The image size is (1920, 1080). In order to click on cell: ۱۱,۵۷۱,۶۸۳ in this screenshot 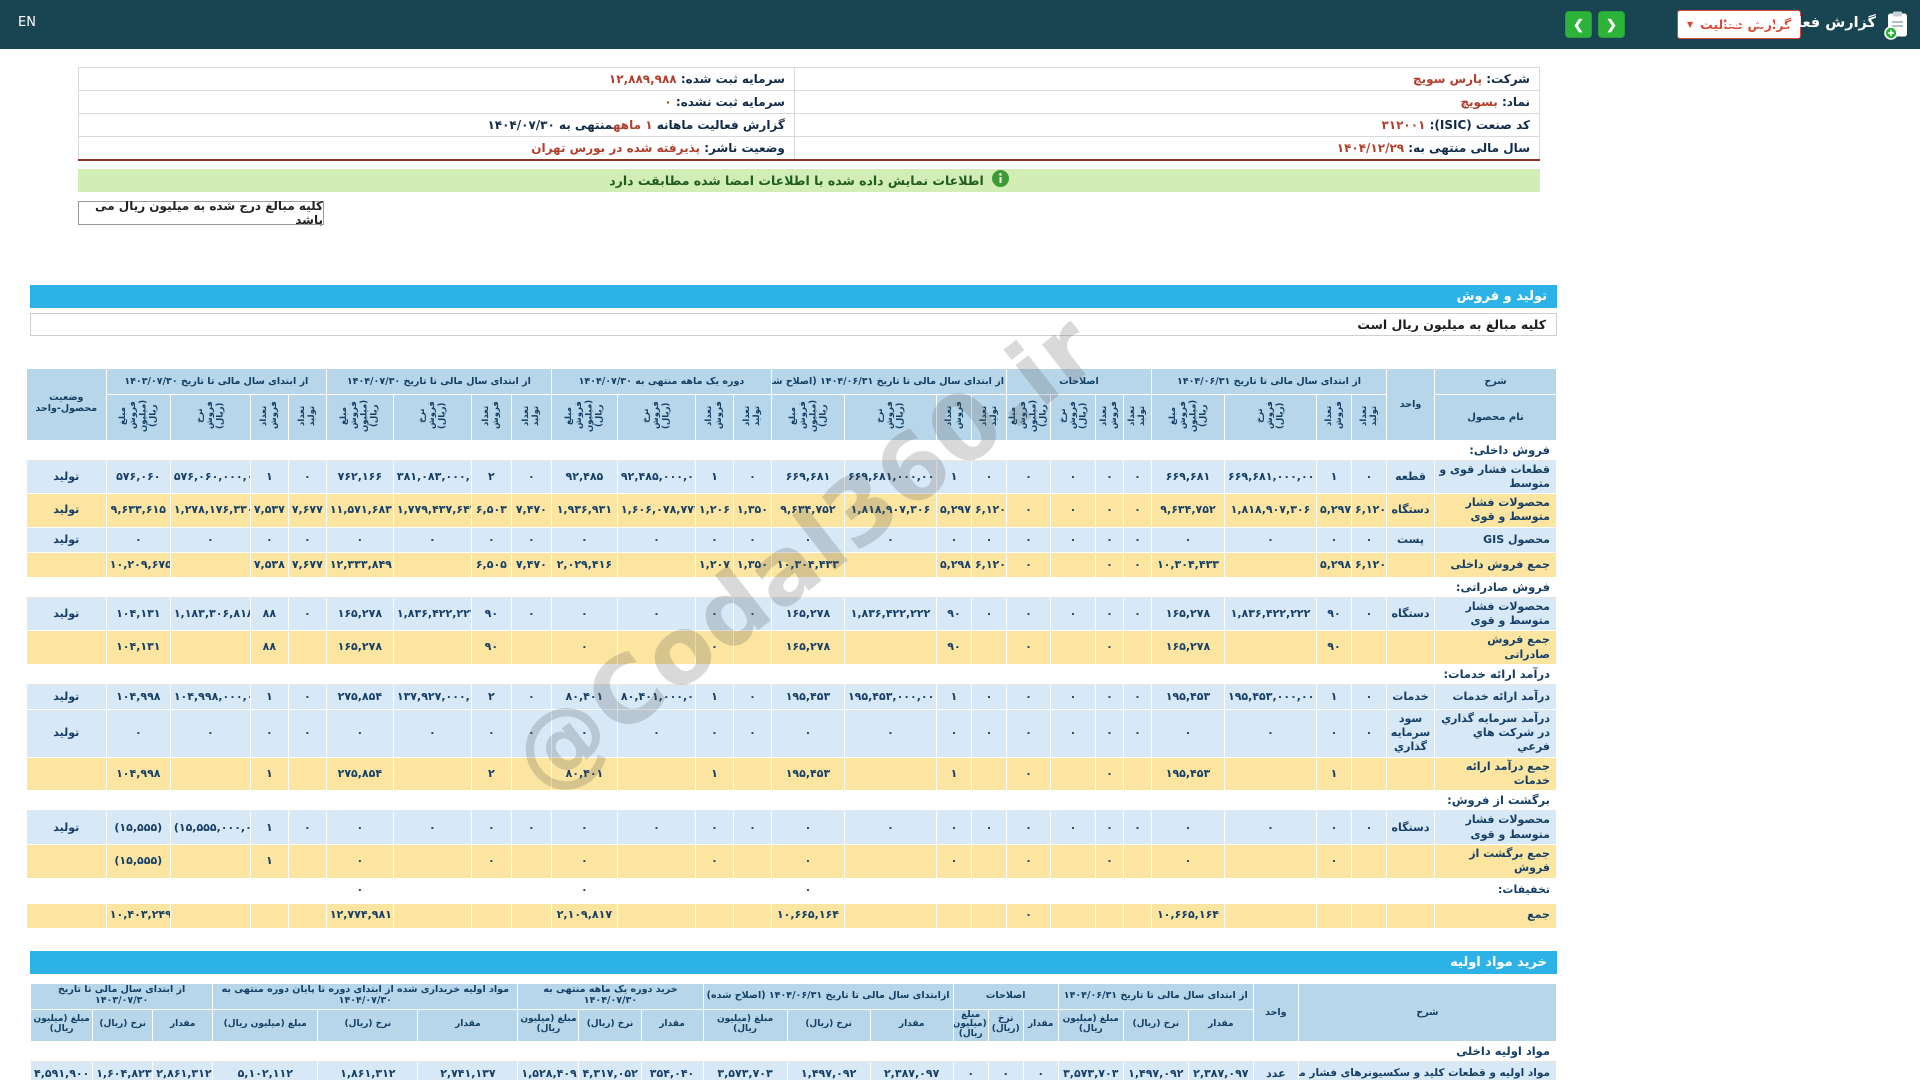, I will do `click(359, 510)`.